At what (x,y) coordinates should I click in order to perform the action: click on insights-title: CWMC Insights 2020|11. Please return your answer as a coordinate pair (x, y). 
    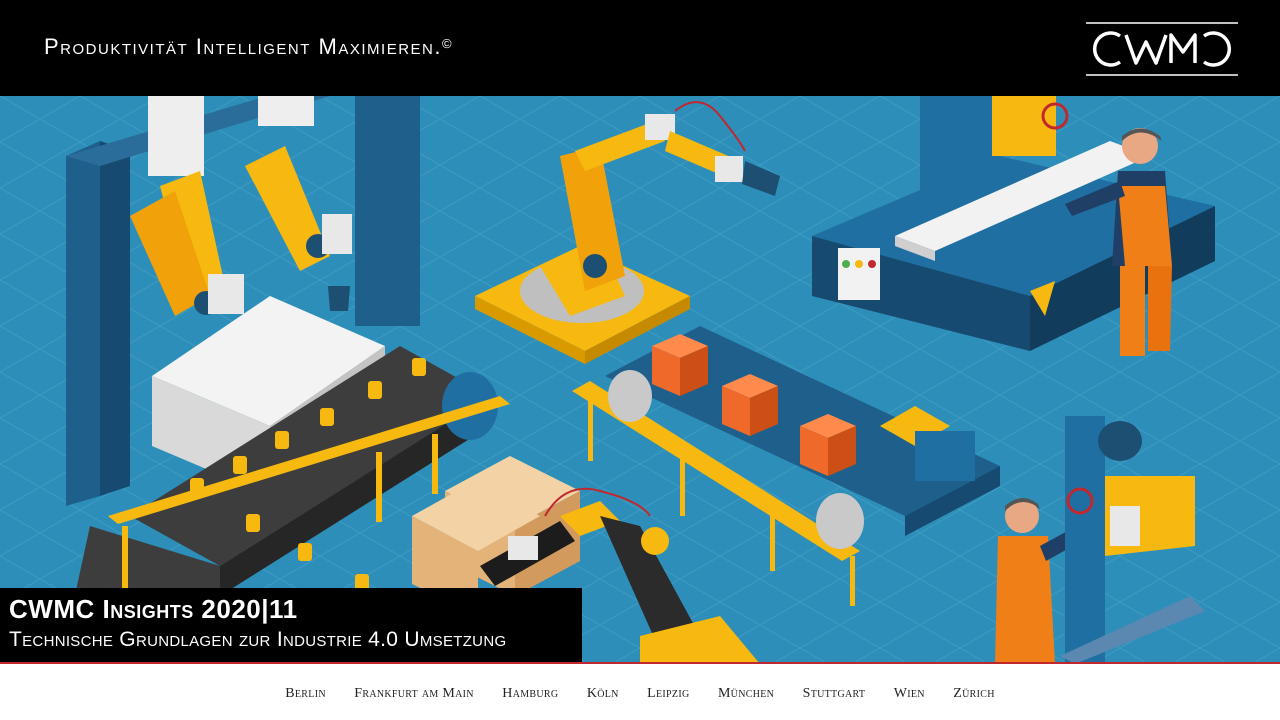
    Looking at the image, I should click on (153, 609).